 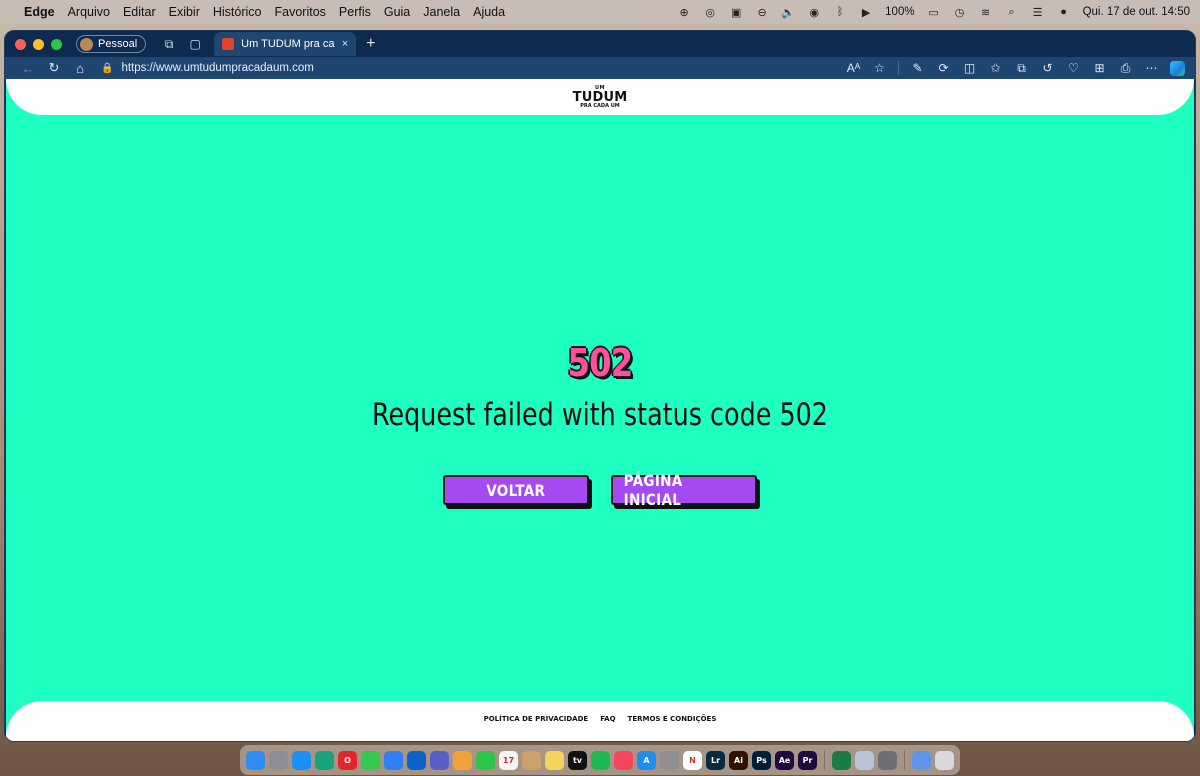 I want to click on dock-notes-icon, so click(x=554, y=760).